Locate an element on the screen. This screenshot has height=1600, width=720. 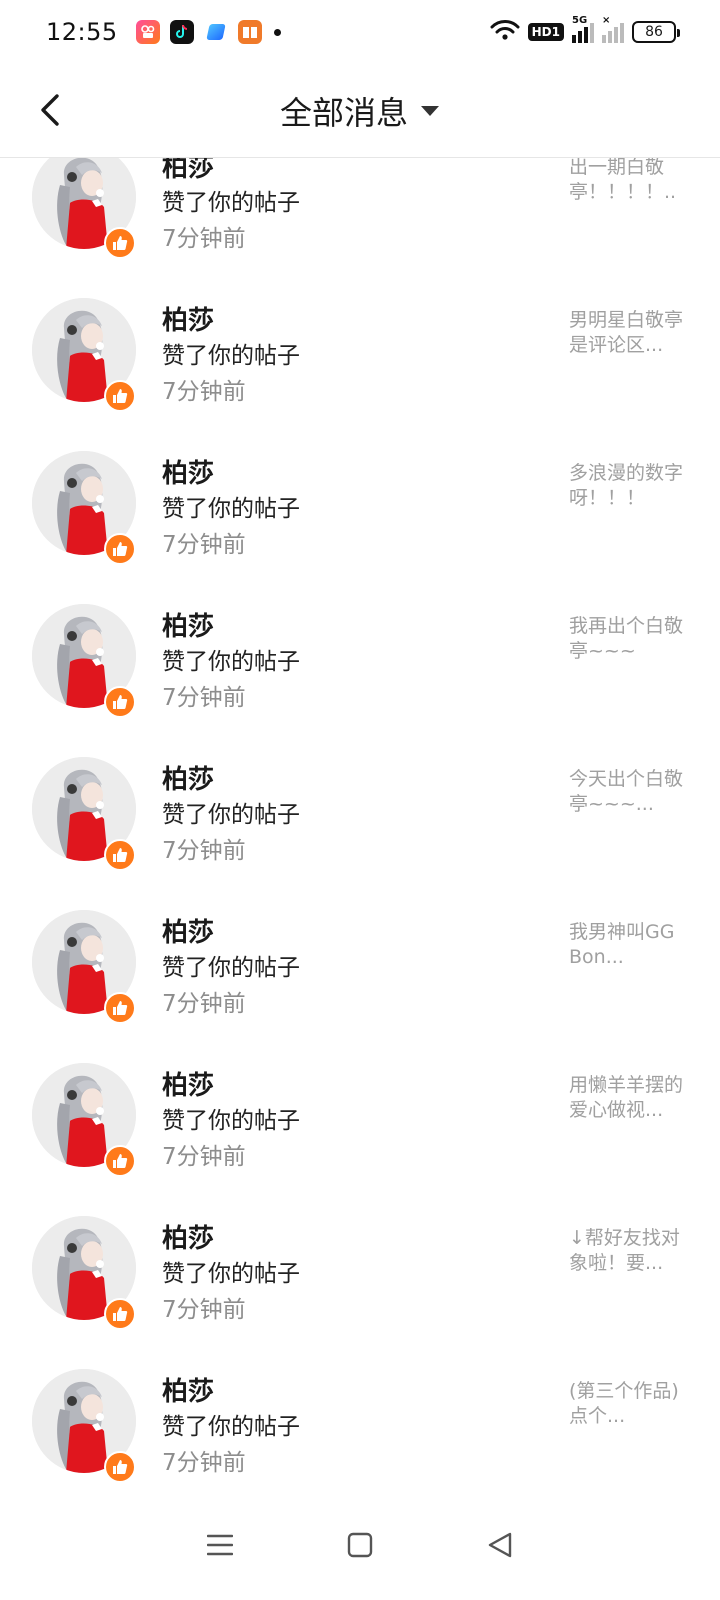
status-bar: 12:55 HD1 5G × 86 is located at coordinates (360, 32).